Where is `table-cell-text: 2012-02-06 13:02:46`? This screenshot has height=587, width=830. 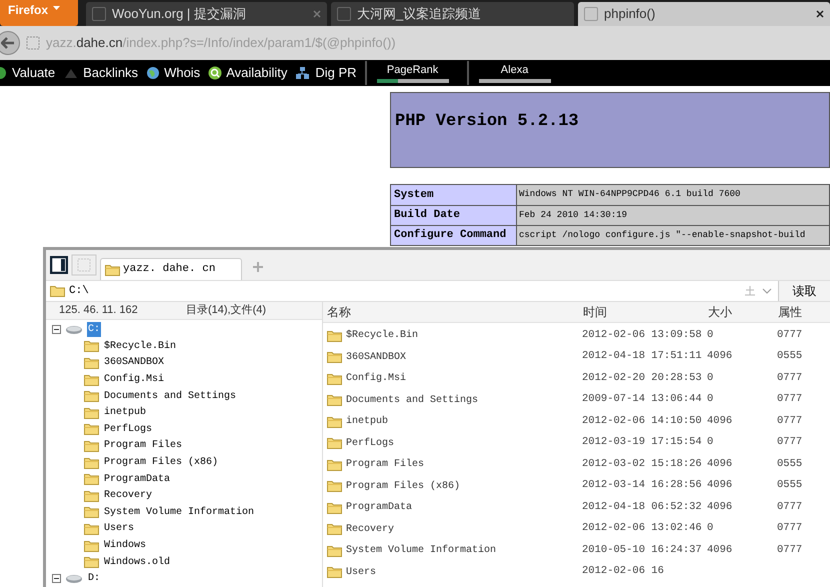 table-cell-text: 2012-02-06 13:02:46 is located at coordinates (642, 528).